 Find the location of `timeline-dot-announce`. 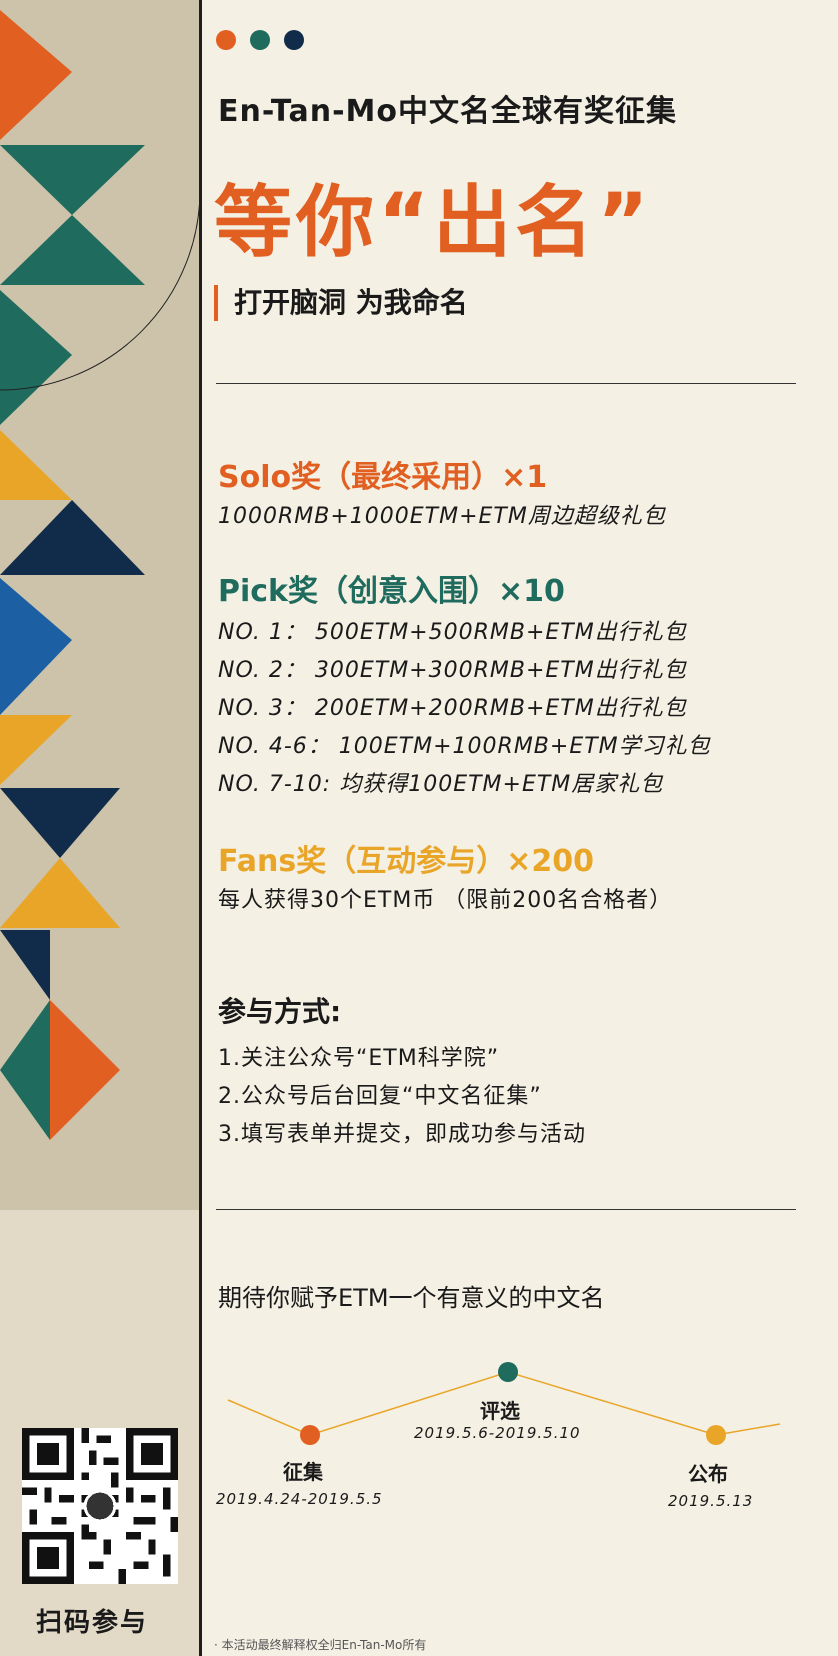

timeline-dot-announce is located at coordinates (716, 1435).